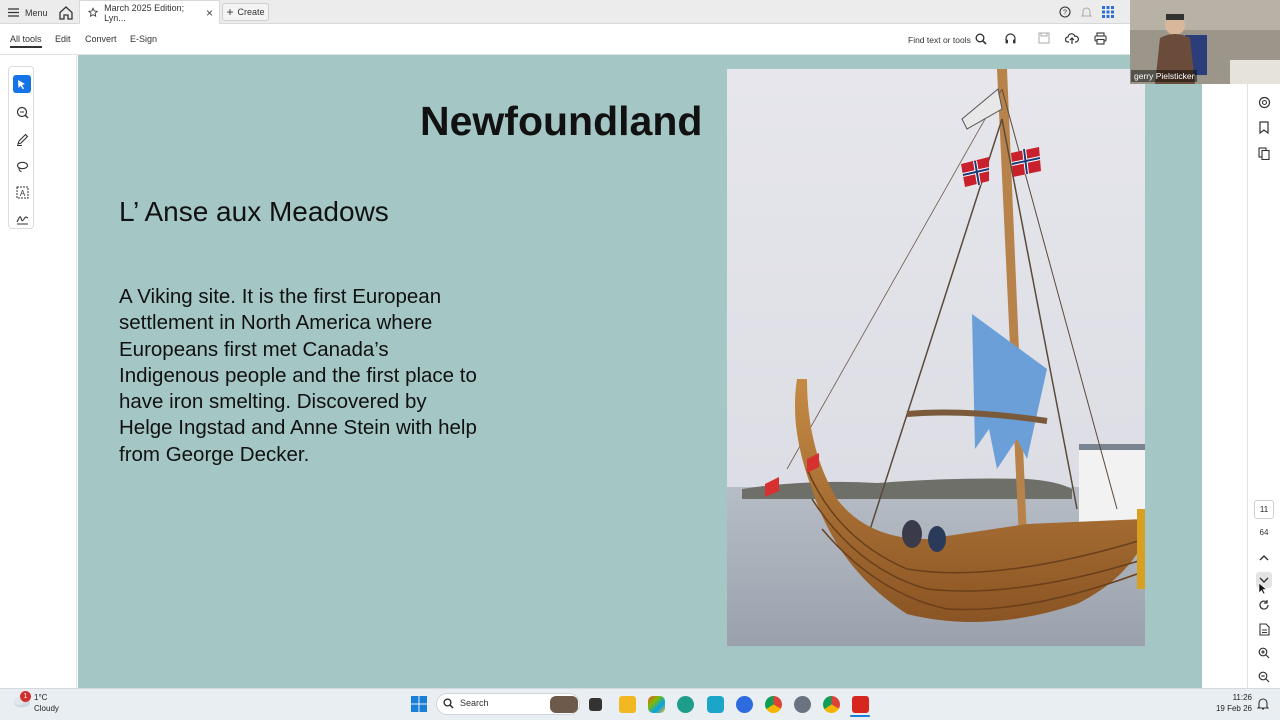 This screenshot has height=720, width=1280. What do you see at coordinates (831, 704) in the screenshot?
I see `chrome-profile-app` at bounding box center [831, 704].